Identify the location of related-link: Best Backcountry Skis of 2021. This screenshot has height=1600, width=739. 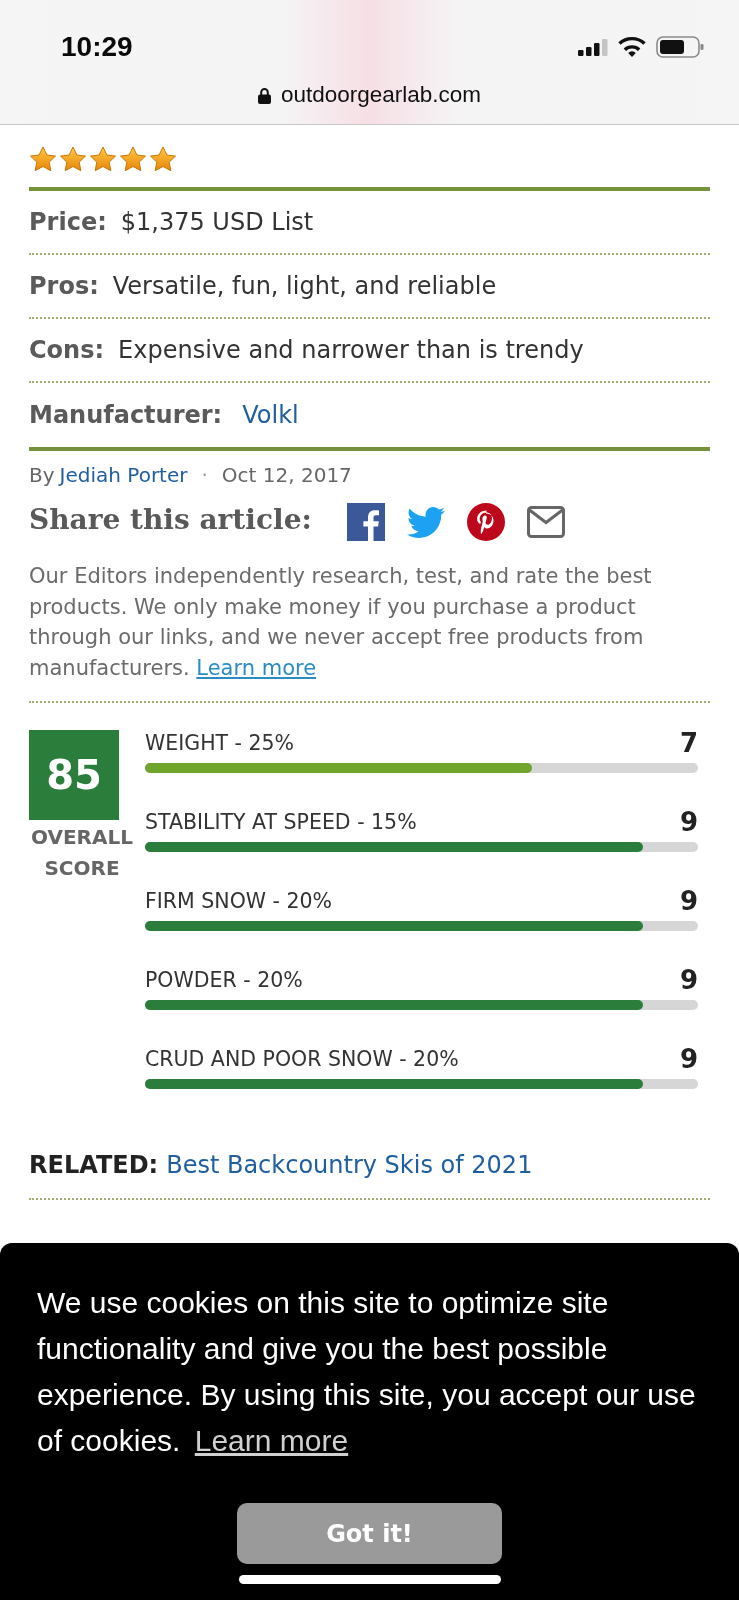
(349, 1165).